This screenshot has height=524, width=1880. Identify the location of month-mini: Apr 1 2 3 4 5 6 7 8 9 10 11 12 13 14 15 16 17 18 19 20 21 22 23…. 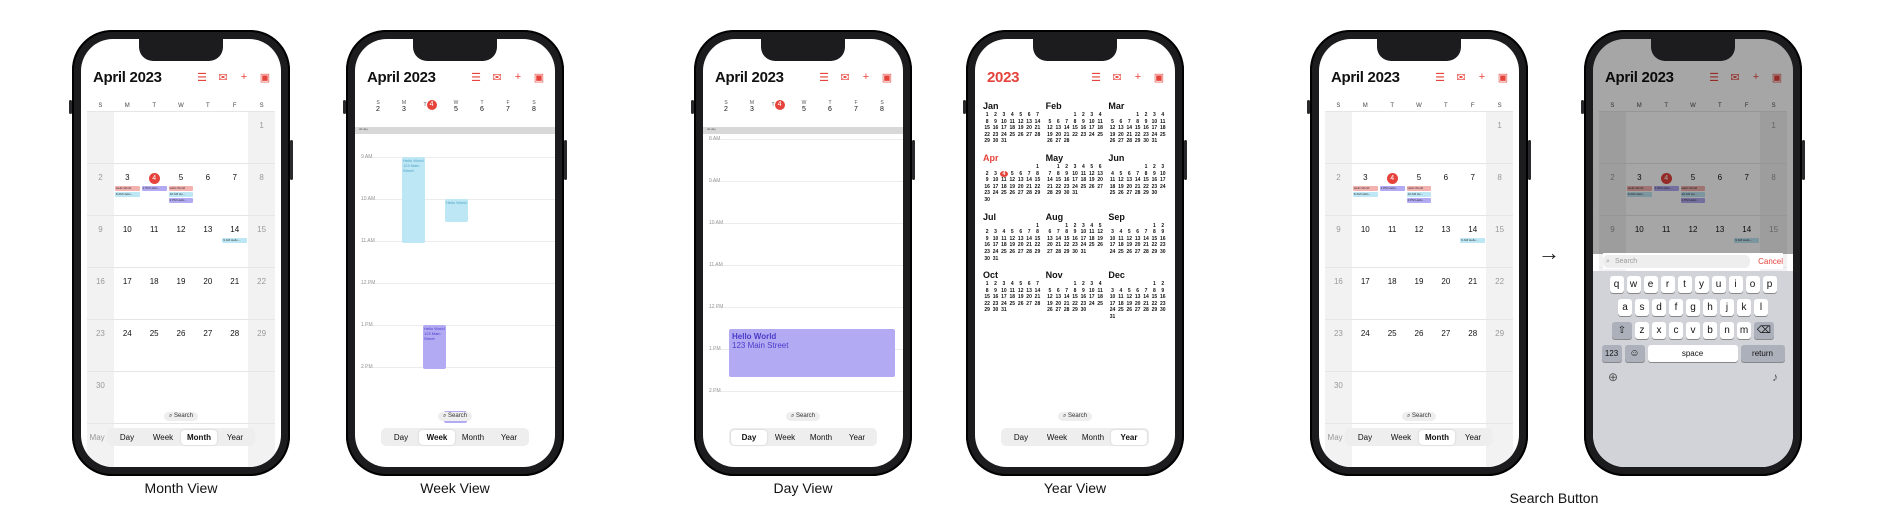
(1012, 178).